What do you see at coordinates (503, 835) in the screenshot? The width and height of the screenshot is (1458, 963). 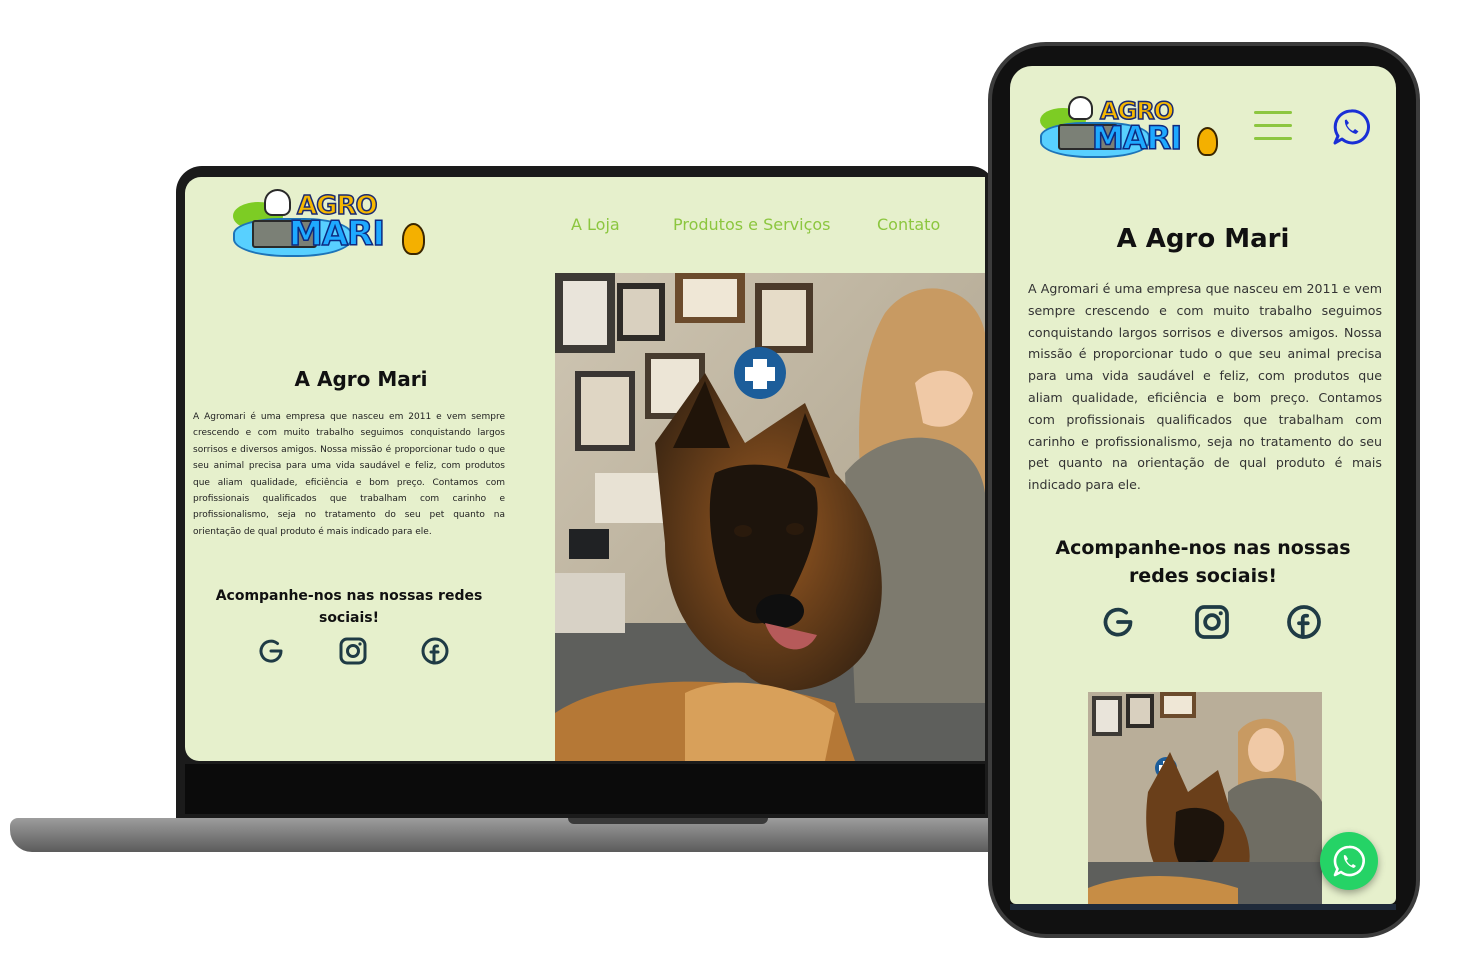 I see `laptop-base` at bounding box center [503, 835].